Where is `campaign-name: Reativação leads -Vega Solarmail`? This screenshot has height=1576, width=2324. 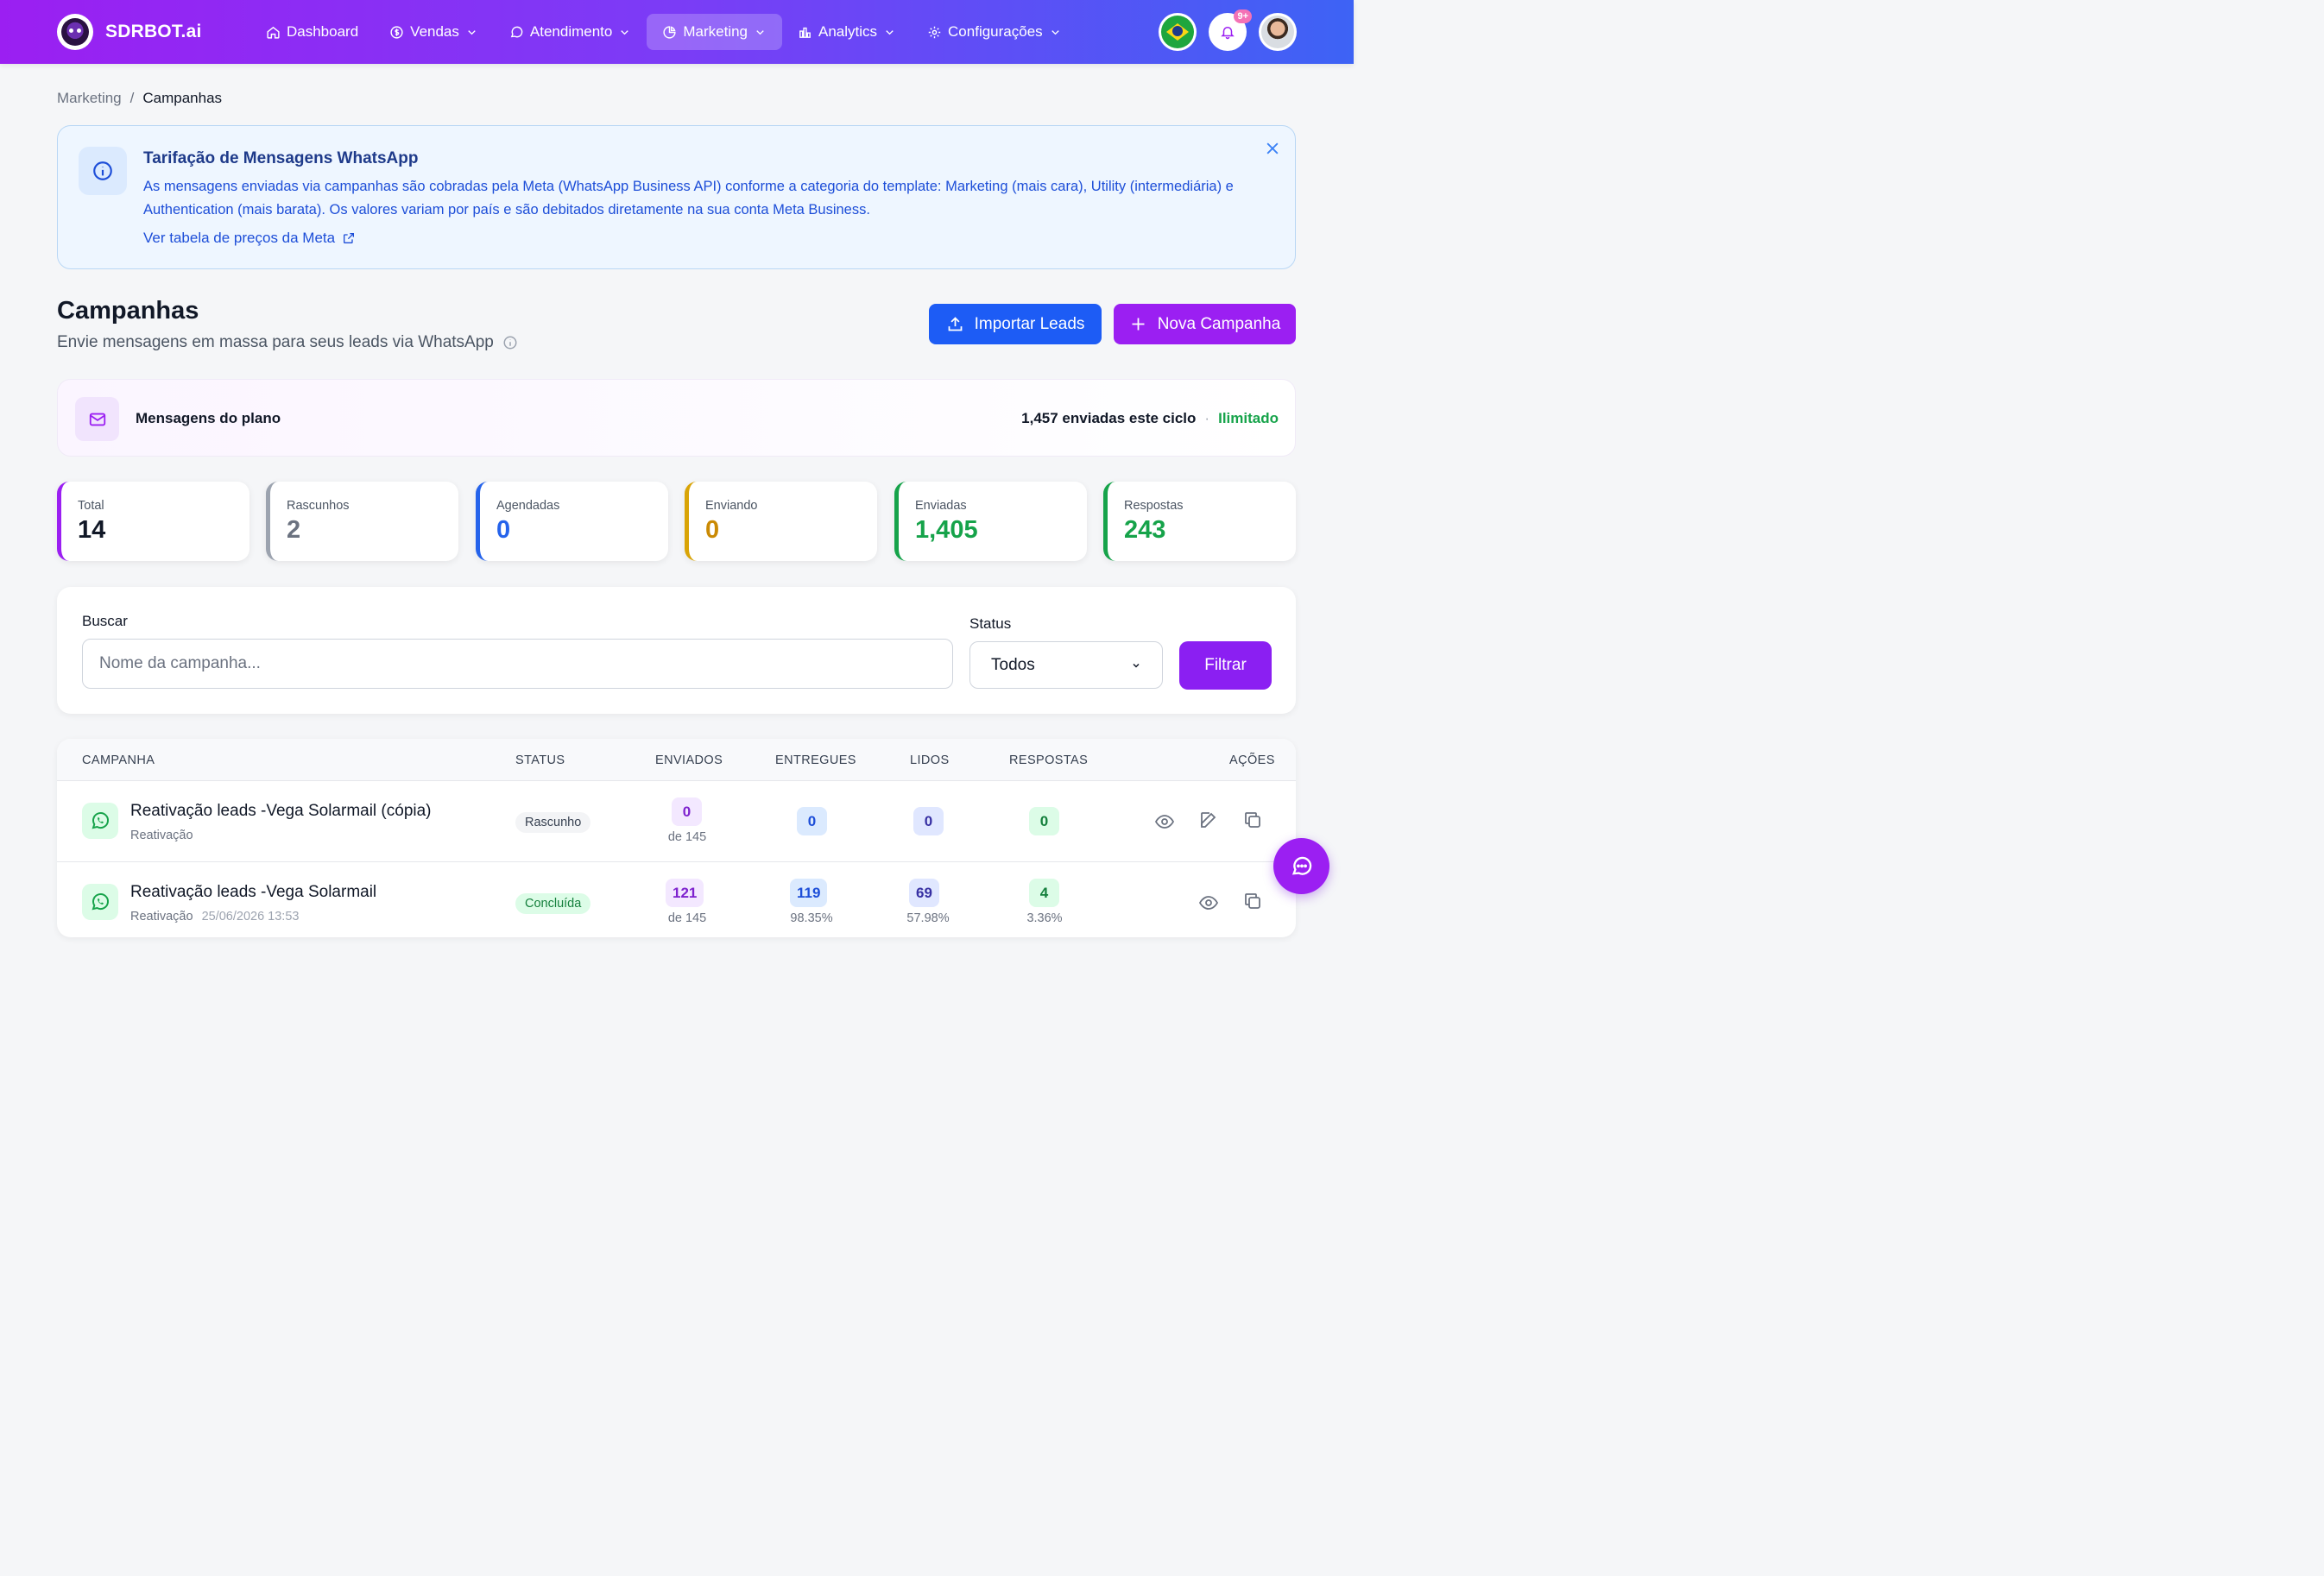
campaign-name: Reativação leads -Vega Solarmail is located at coordinates (253, 892).